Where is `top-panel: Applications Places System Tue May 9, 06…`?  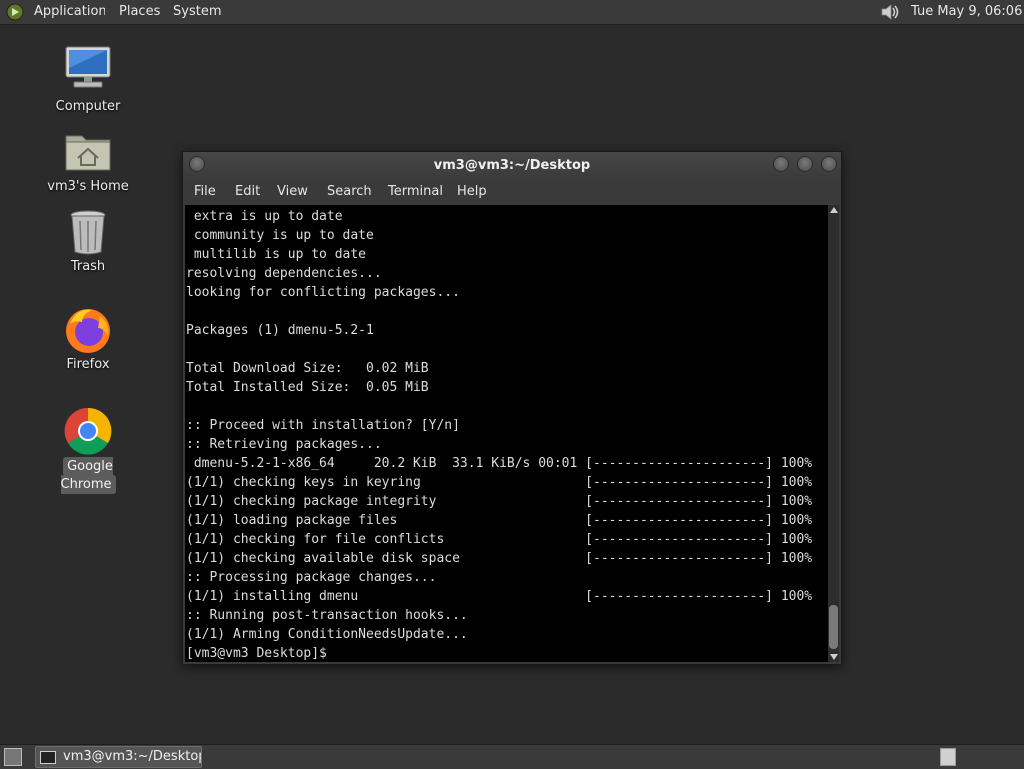
top-panel: Applications Places System Tue May 9, 06… is located at coordinates (512, 12).